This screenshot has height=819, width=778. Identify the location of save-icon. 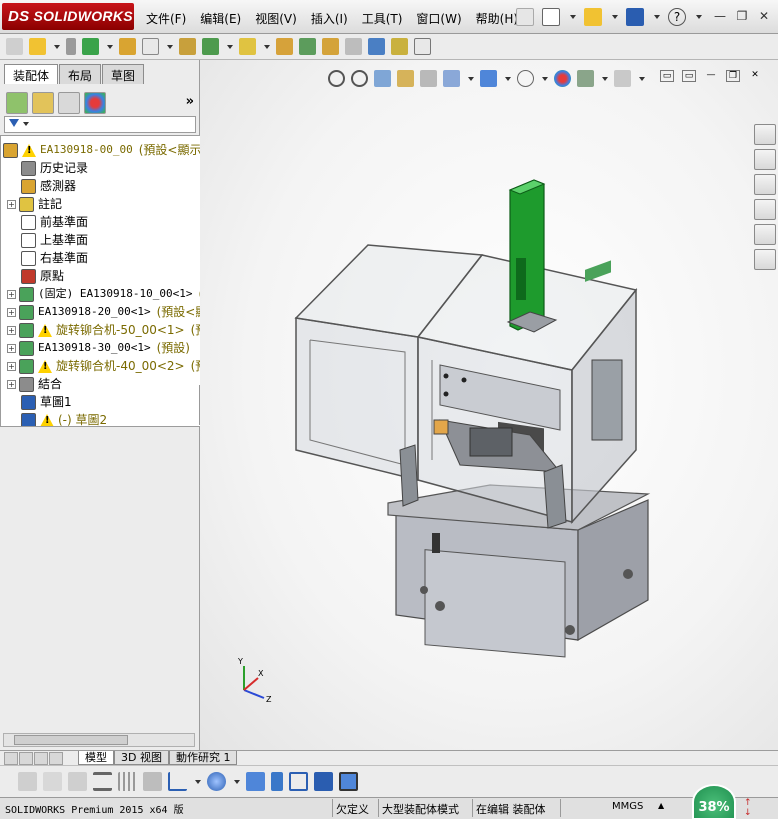
(635, 17).